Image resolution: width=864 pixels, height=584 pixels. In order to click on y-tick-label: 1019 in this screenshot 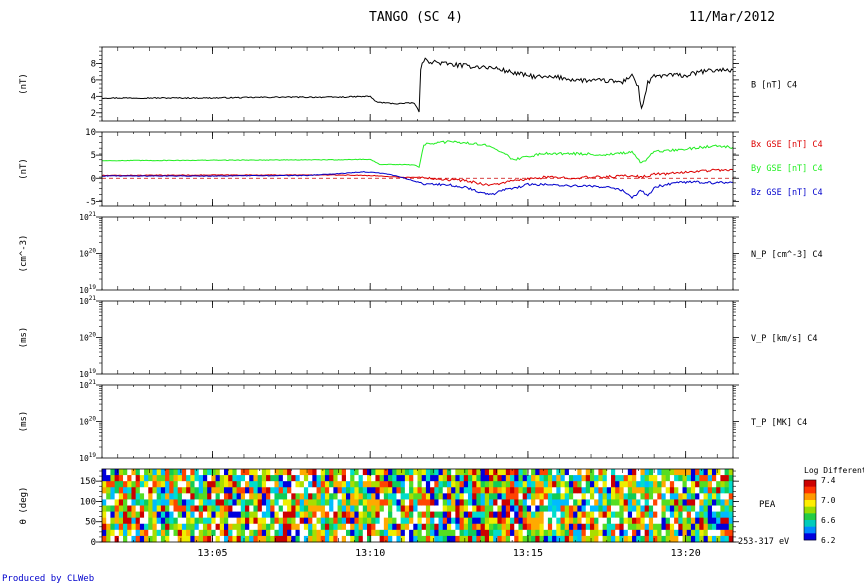, I will do `click(87, 289)`.